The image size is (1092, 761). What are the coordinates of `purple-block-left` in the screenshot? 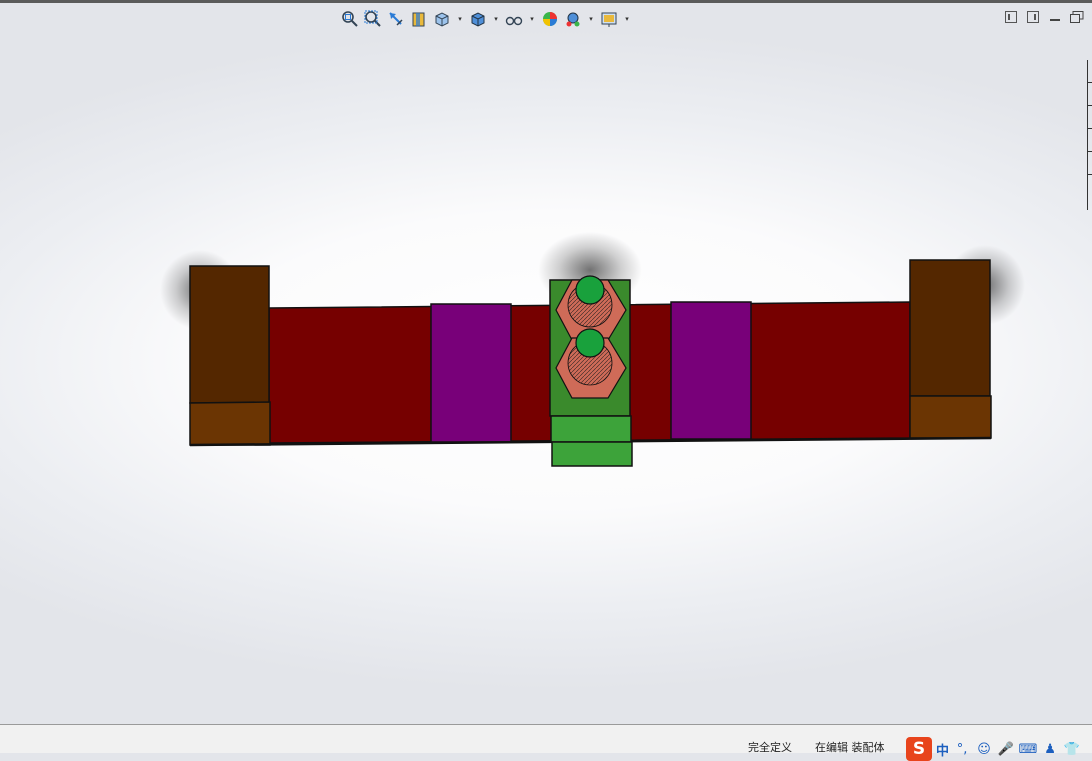 It's located at (471, 373).